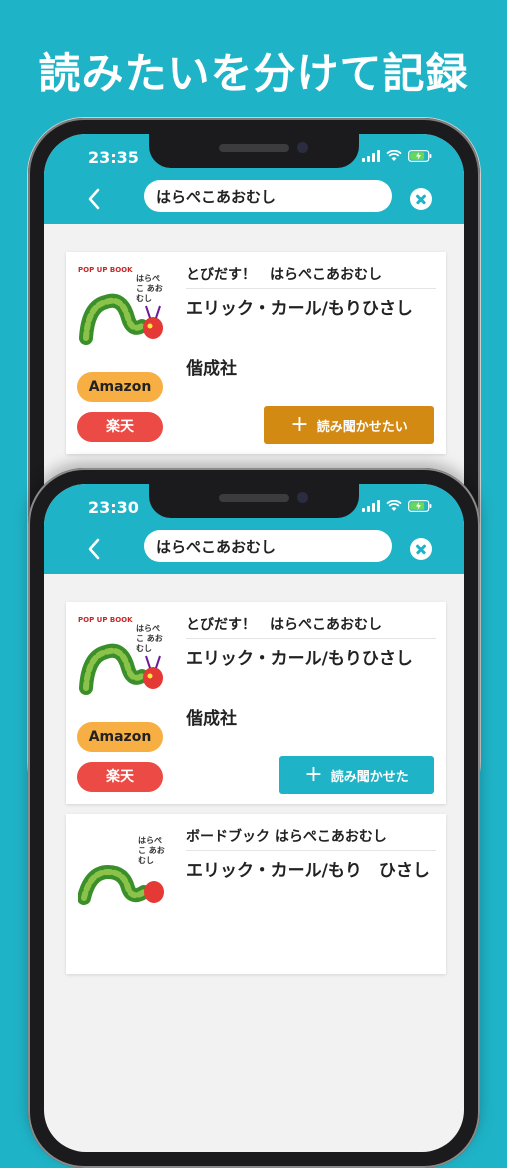 The image size is (507, 1168). Describe the element at coordinates (308, 871) in the screenshot. I see `book-author: エリック・カール/もり ひさし` at that location.